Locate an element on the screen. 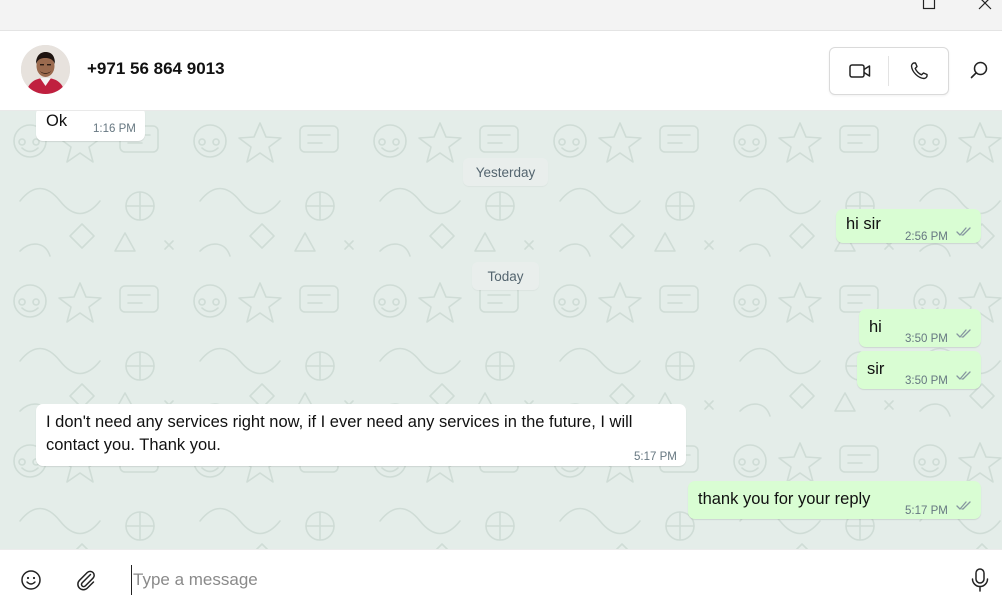 This screenshot has width=1002, height=608. message-bubble-incoming: Ok 1:16 PM is located at coordinates (90, 126).